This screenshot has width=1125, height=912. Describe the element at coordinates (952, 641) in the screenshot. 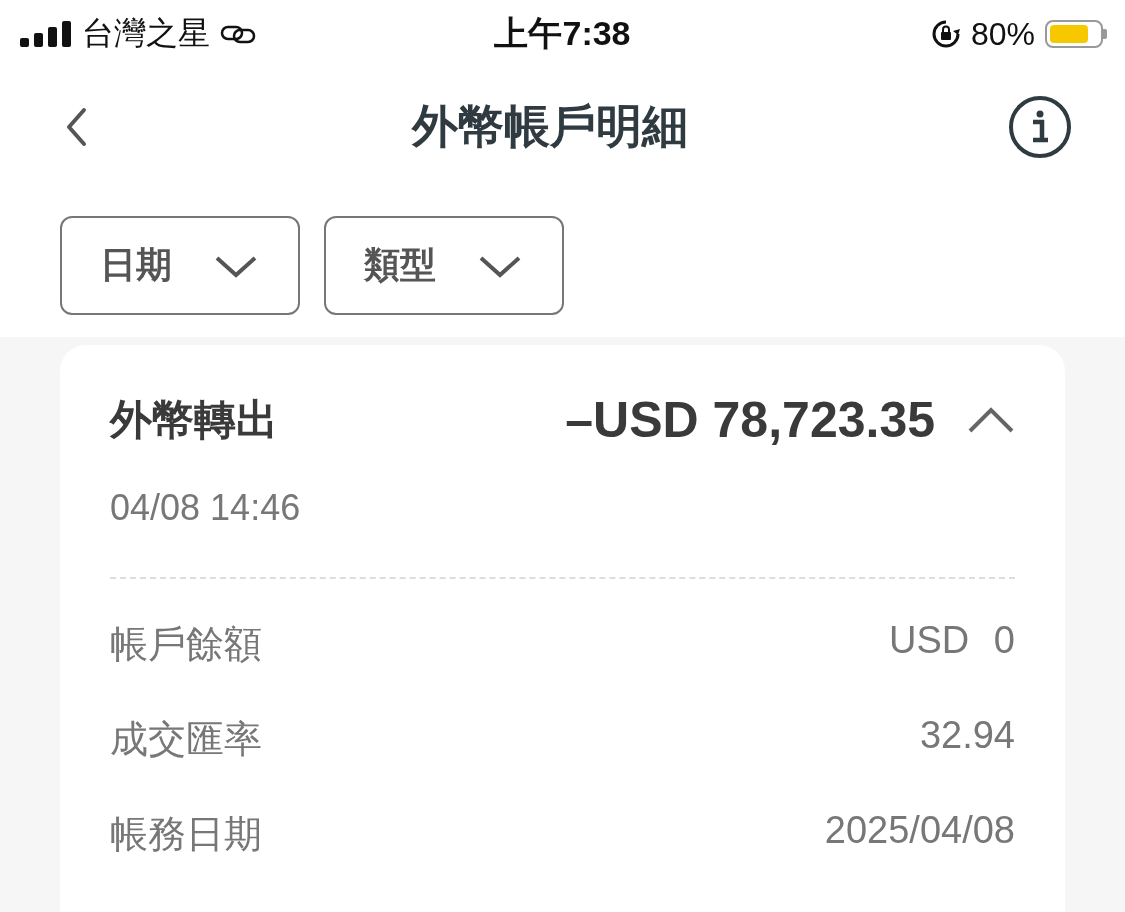

I see `detail-value: USD 0` at that location.